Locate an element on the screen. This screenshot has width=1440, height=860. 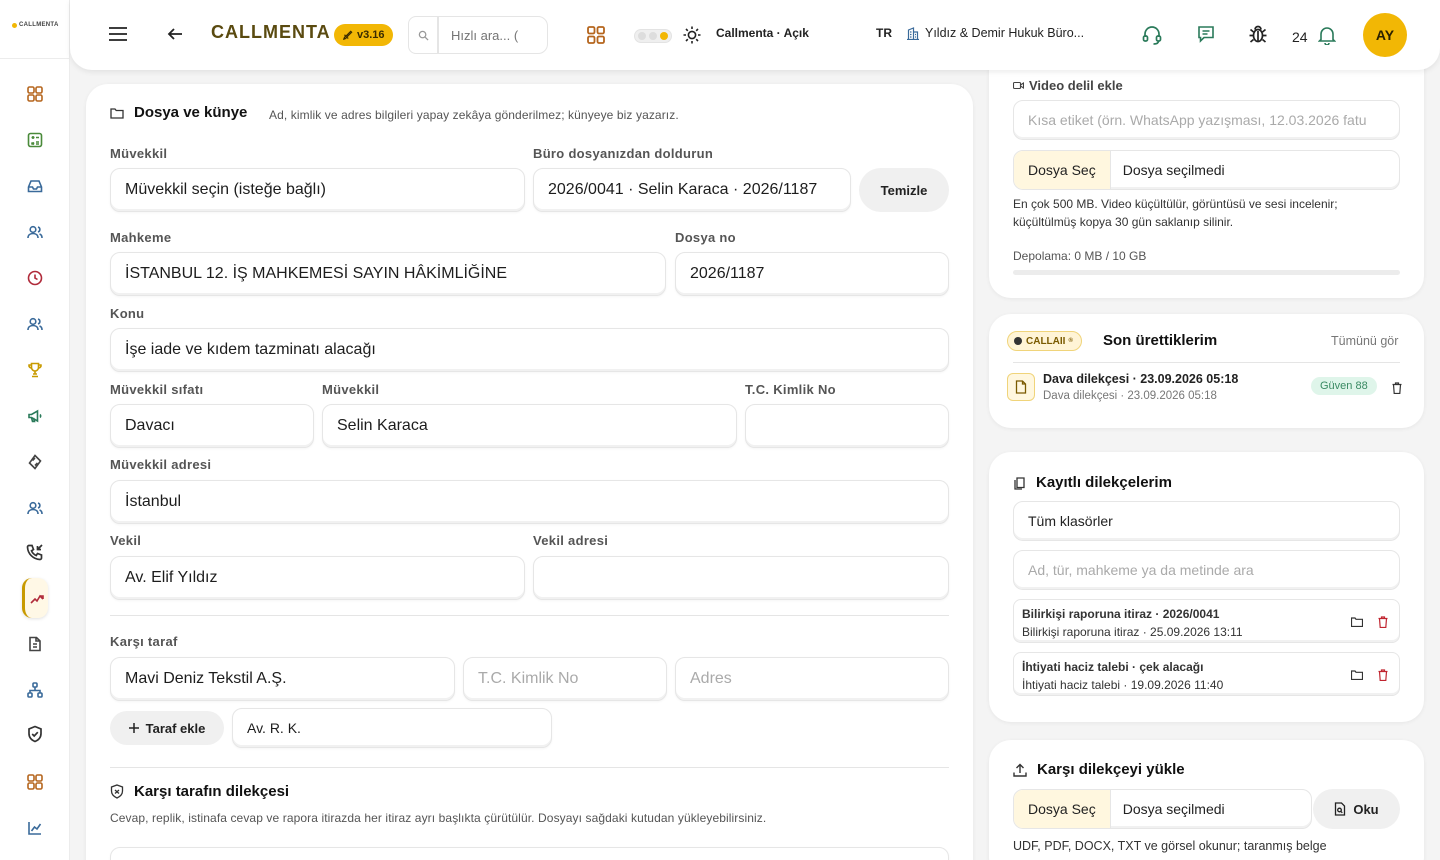
inbox-icon is located at coordinates (35, 186).